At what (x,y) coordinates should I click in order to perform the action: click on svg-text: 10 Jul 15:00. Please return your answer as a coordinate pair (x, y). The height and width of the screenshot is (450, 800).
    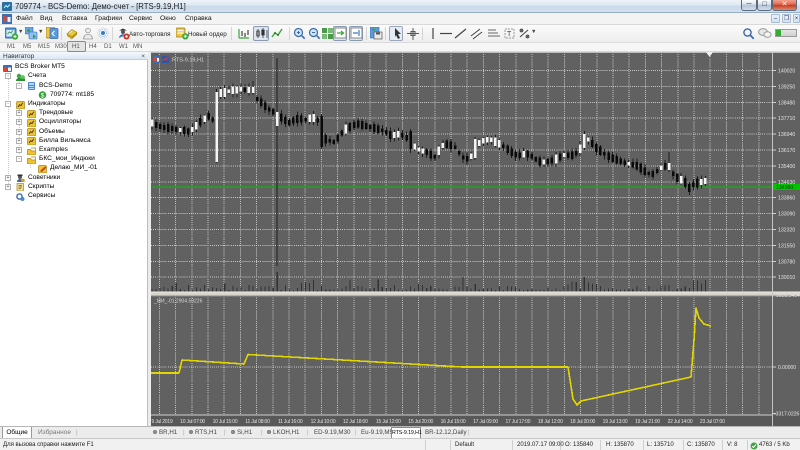
    Looking at the image, I should click on (225, 422).